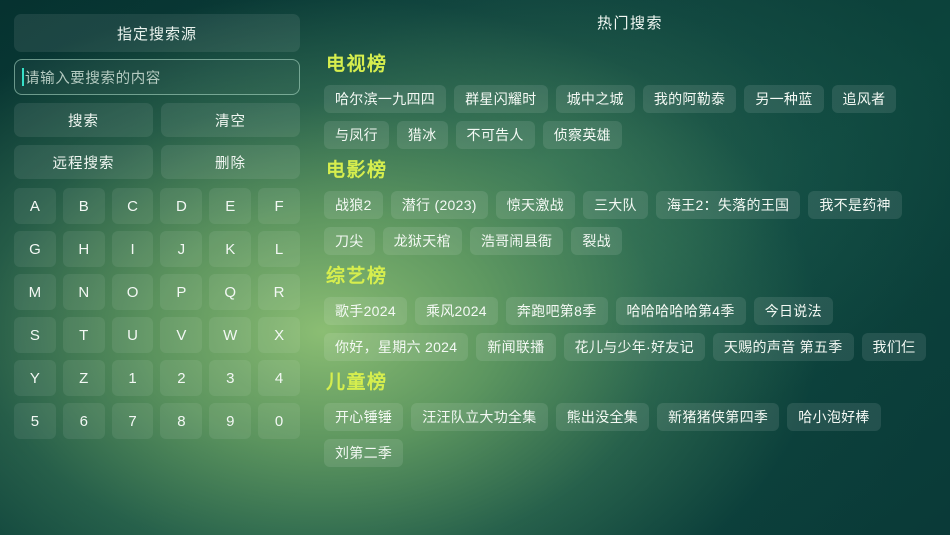 Image resolution: width=950 pixels, height=535 pixels. What do you see at coordinates (689, 99) in the screenshot?
I see `ranking-chip: 我的阿勒泰` at bounding box center [689, 99].